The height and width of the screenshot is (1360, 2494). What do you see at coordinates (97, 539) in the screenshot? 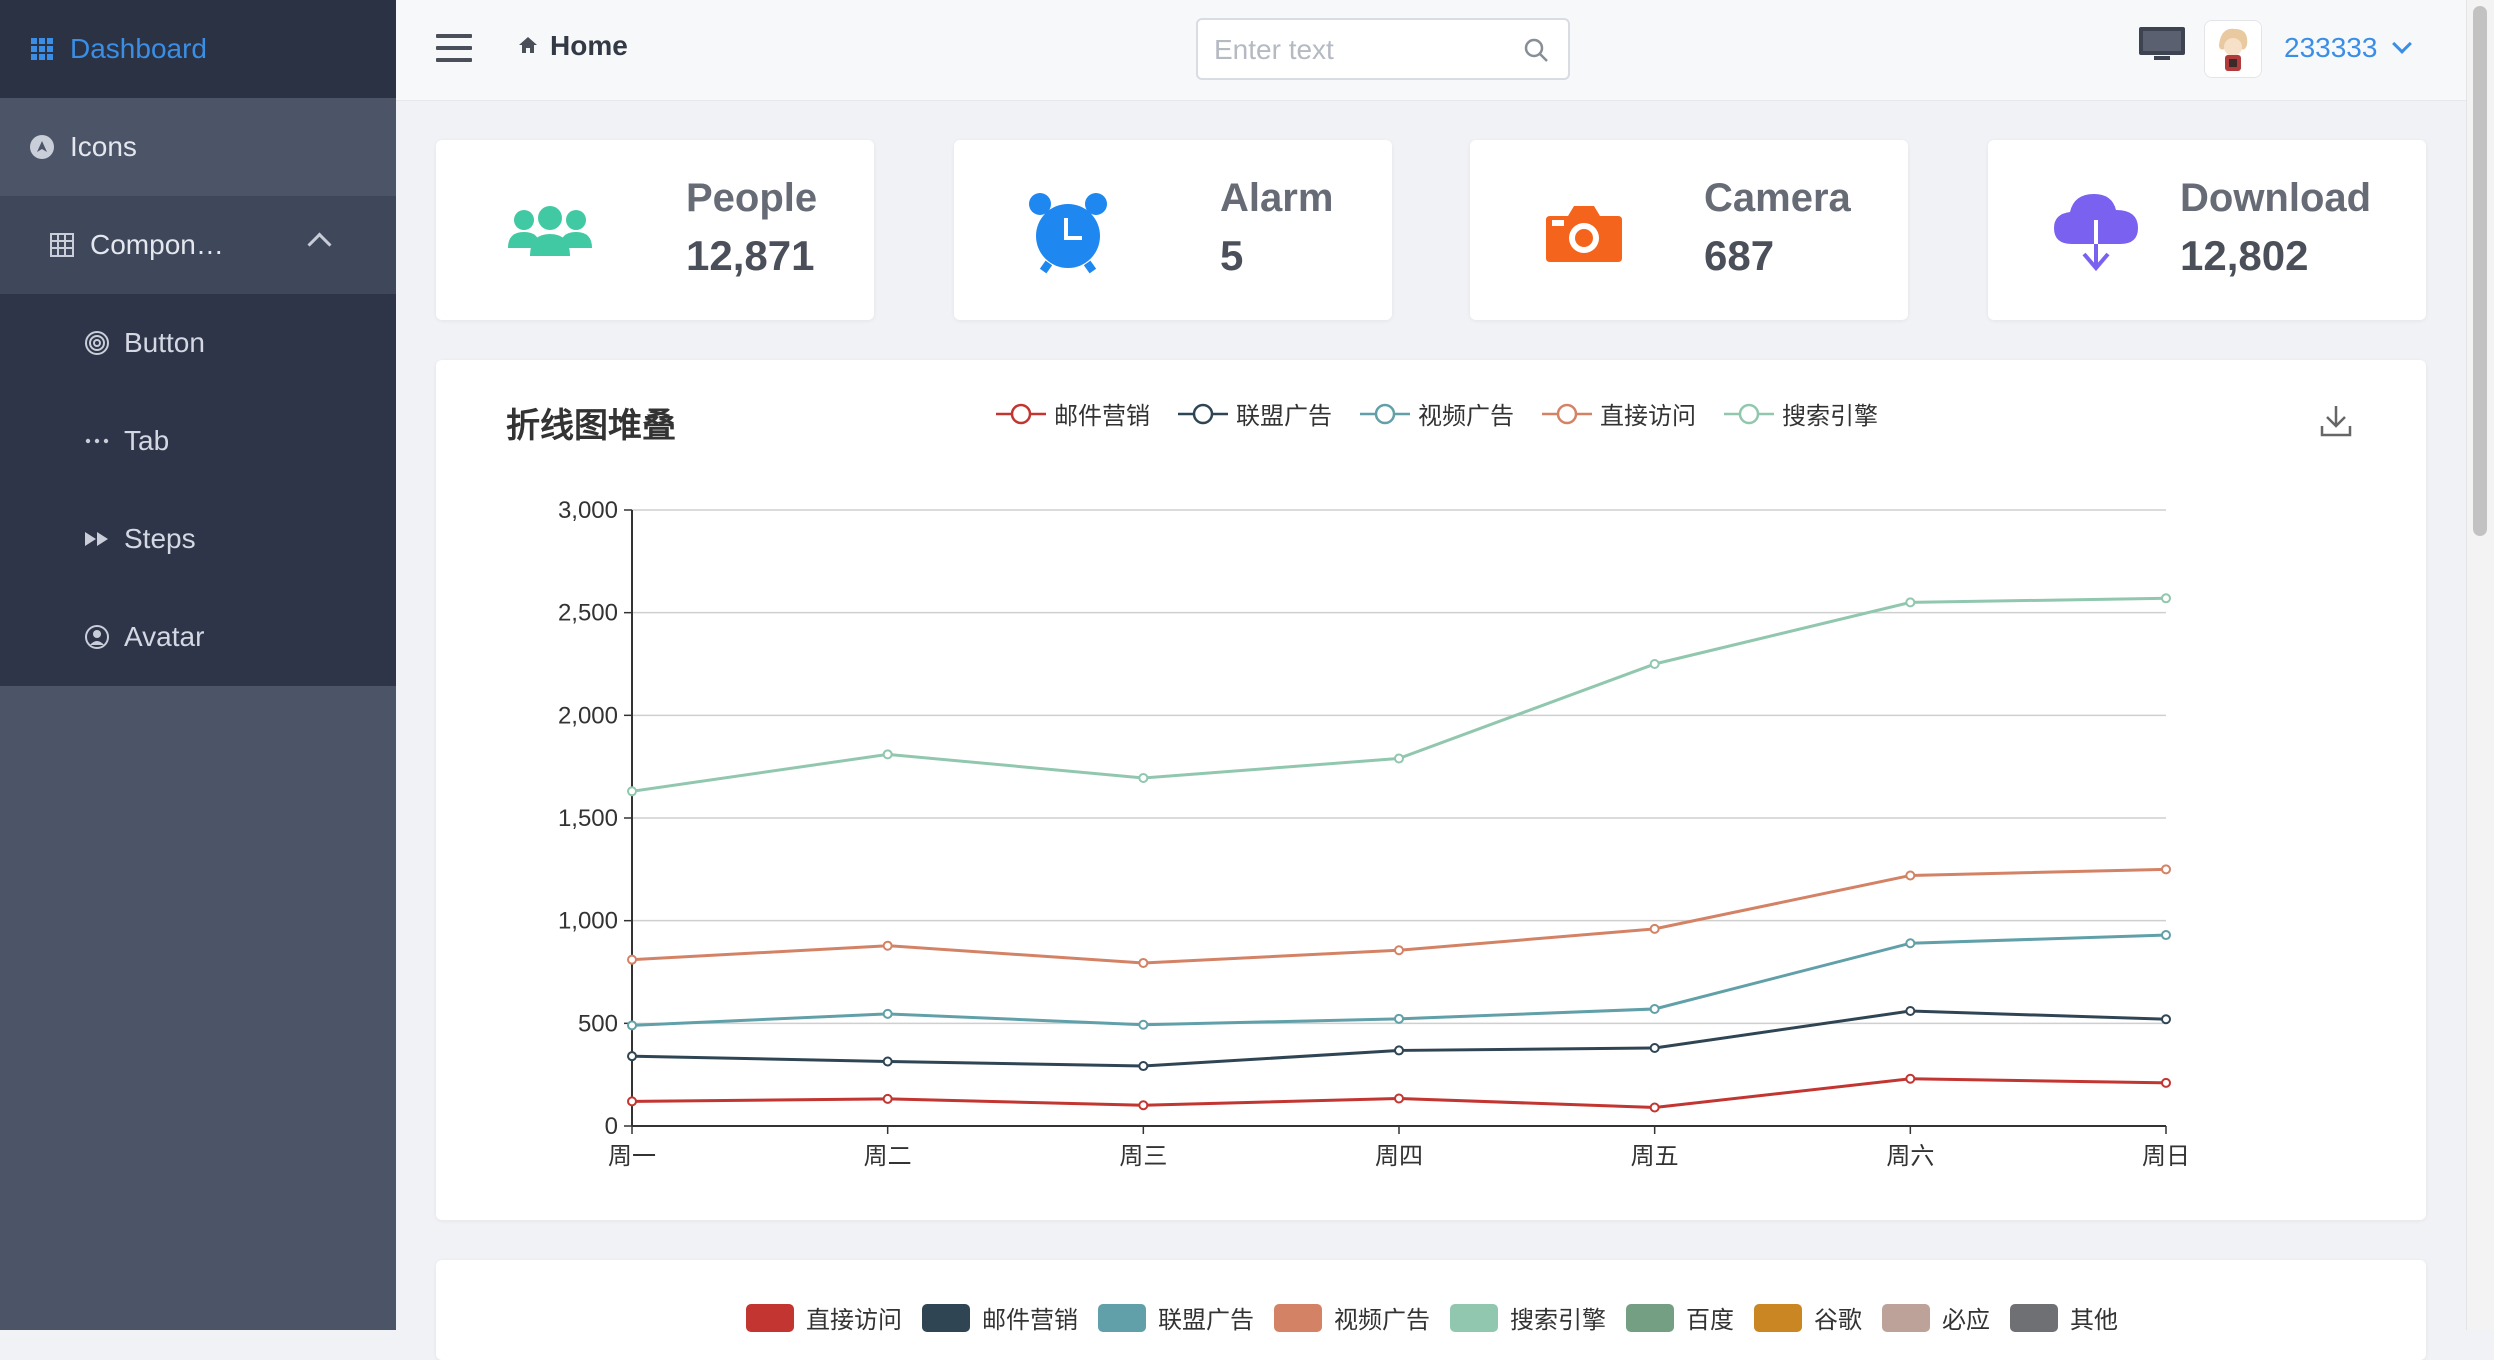
I see `fast-forward-icon` at bounding box center [97, 539].